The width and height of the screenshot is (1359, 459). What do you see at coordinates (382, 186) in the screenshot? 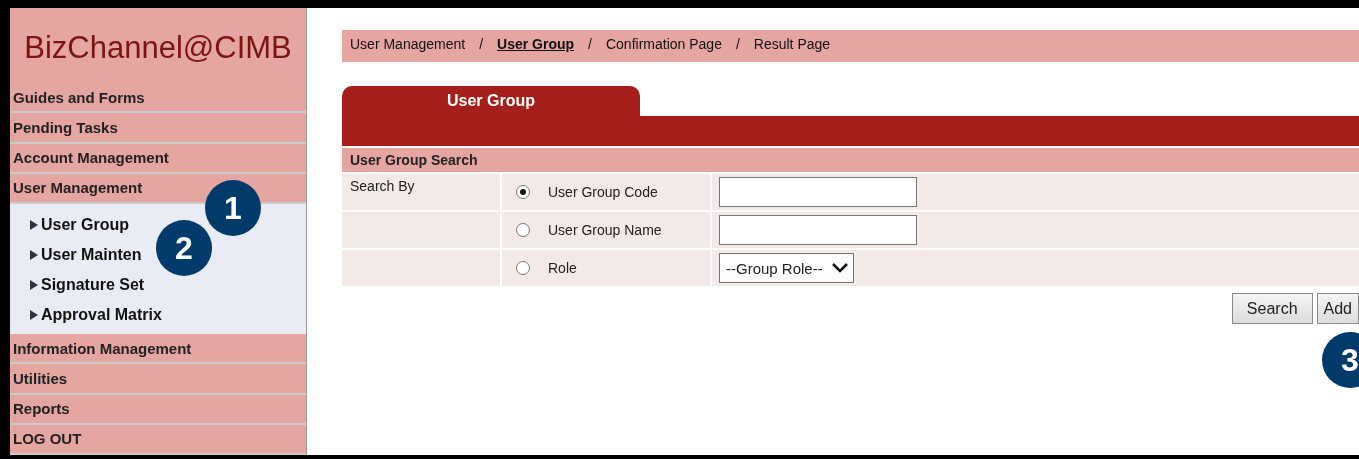
I see `field-label: Search By` at bounding box center [382, 186].